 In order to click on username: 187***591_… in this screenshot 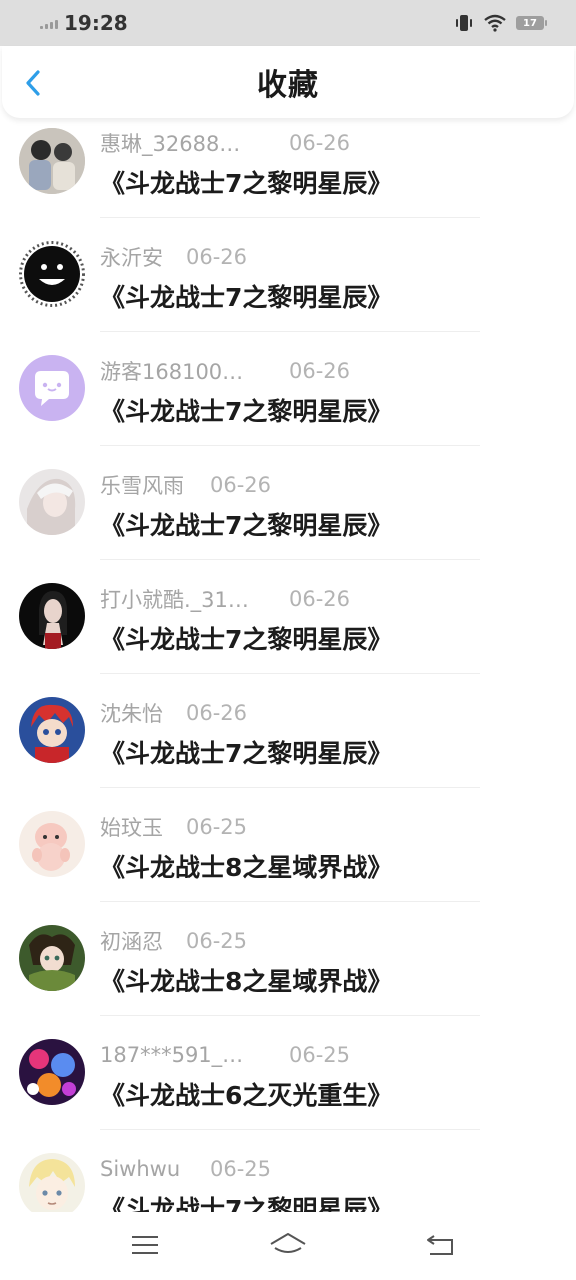, I will do `click(172, 1055)`.